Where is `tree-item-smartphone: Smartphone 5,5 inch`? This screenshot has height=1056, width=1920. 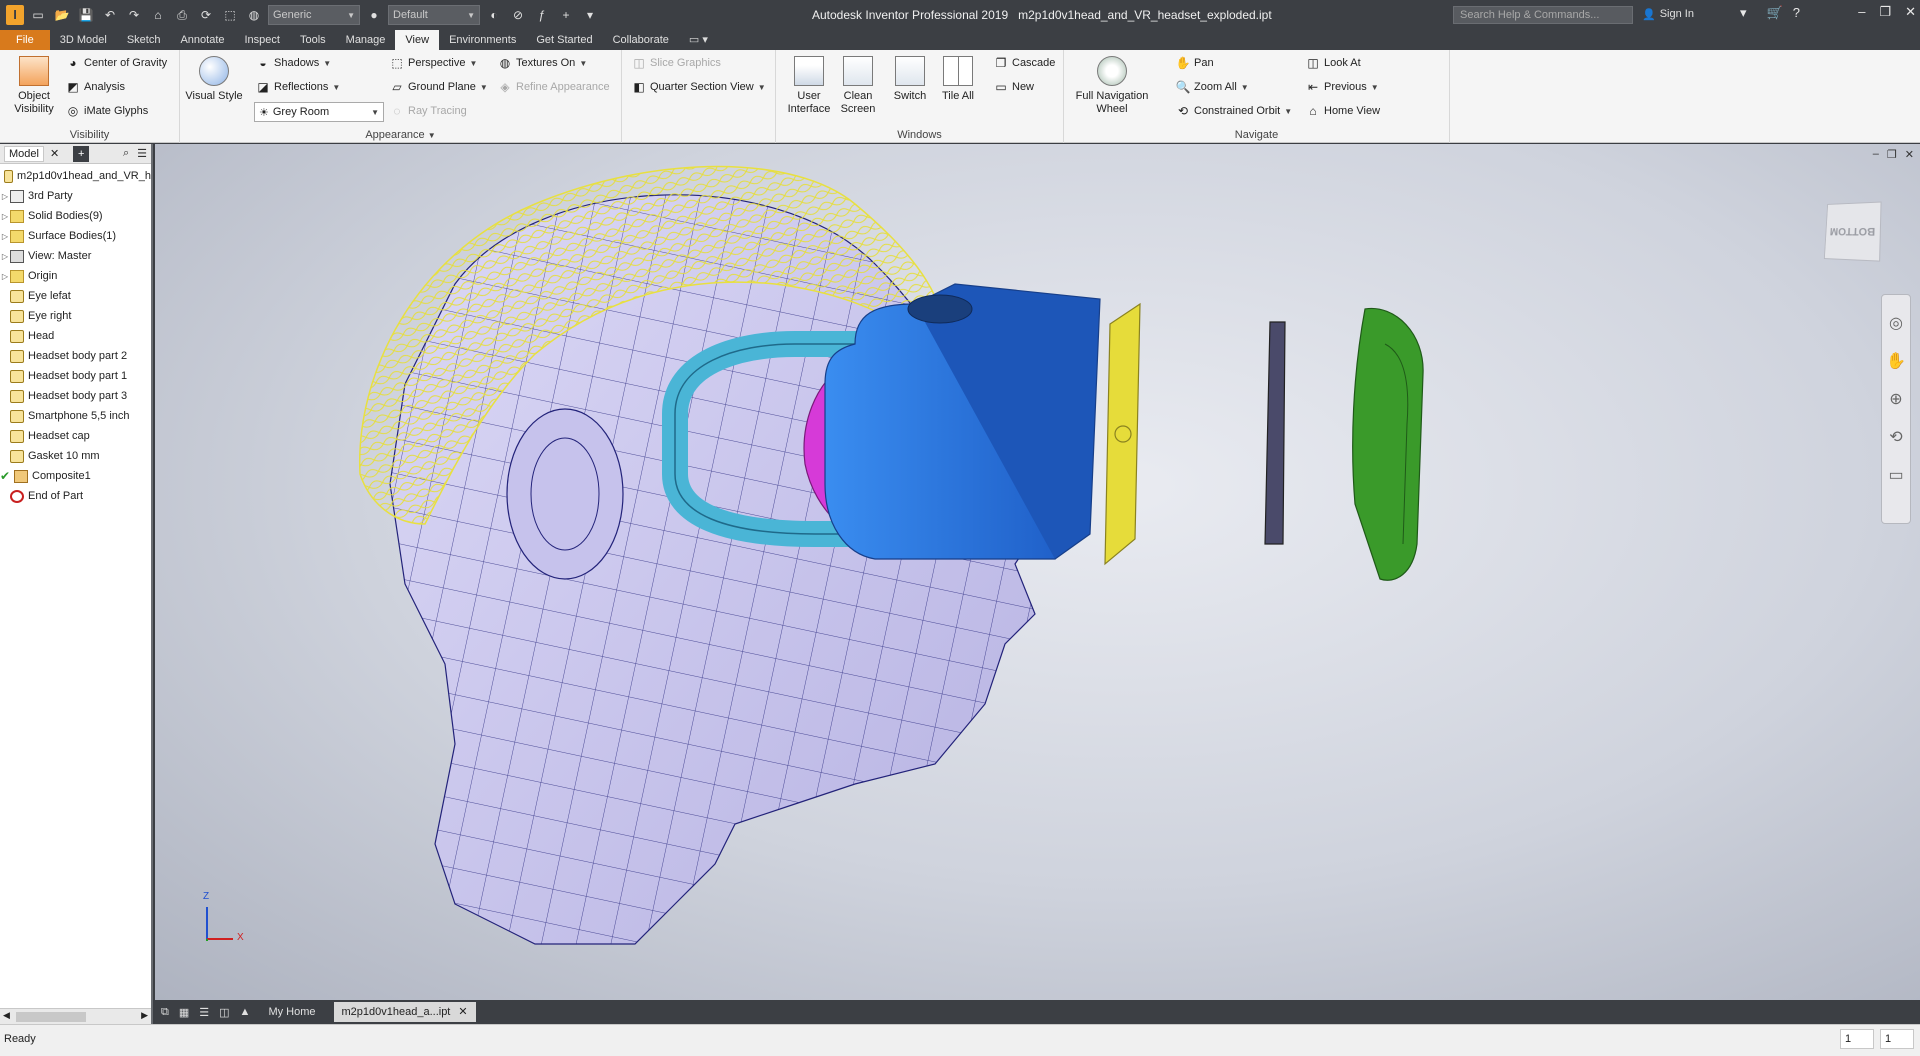 tree-item-smartphone: Smartphone 5,5 inch is located at coordinates (75, 416).